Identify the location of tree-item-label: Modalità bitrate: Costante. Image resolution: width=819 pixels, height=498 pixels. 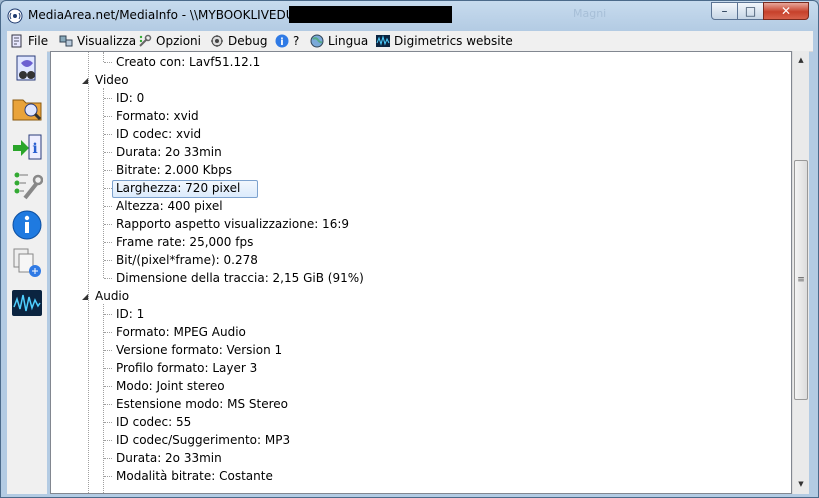
(194, 476).